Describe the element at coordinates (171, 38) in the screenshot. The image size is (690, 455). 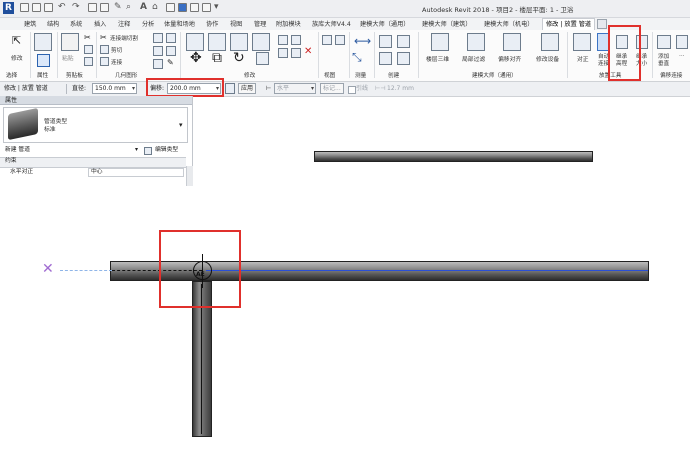
I see `split-face-icon` at that location.